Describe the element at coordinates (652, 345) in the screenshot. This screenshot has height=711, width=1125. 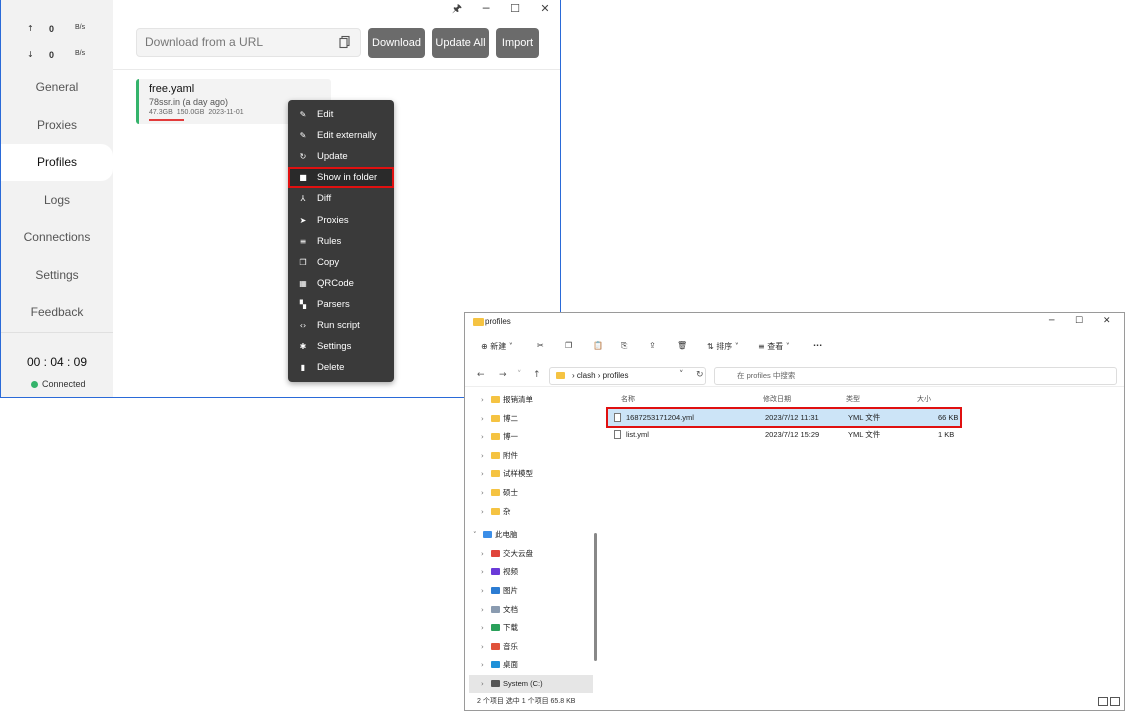
I see `share-icon: ⇪` at that location.